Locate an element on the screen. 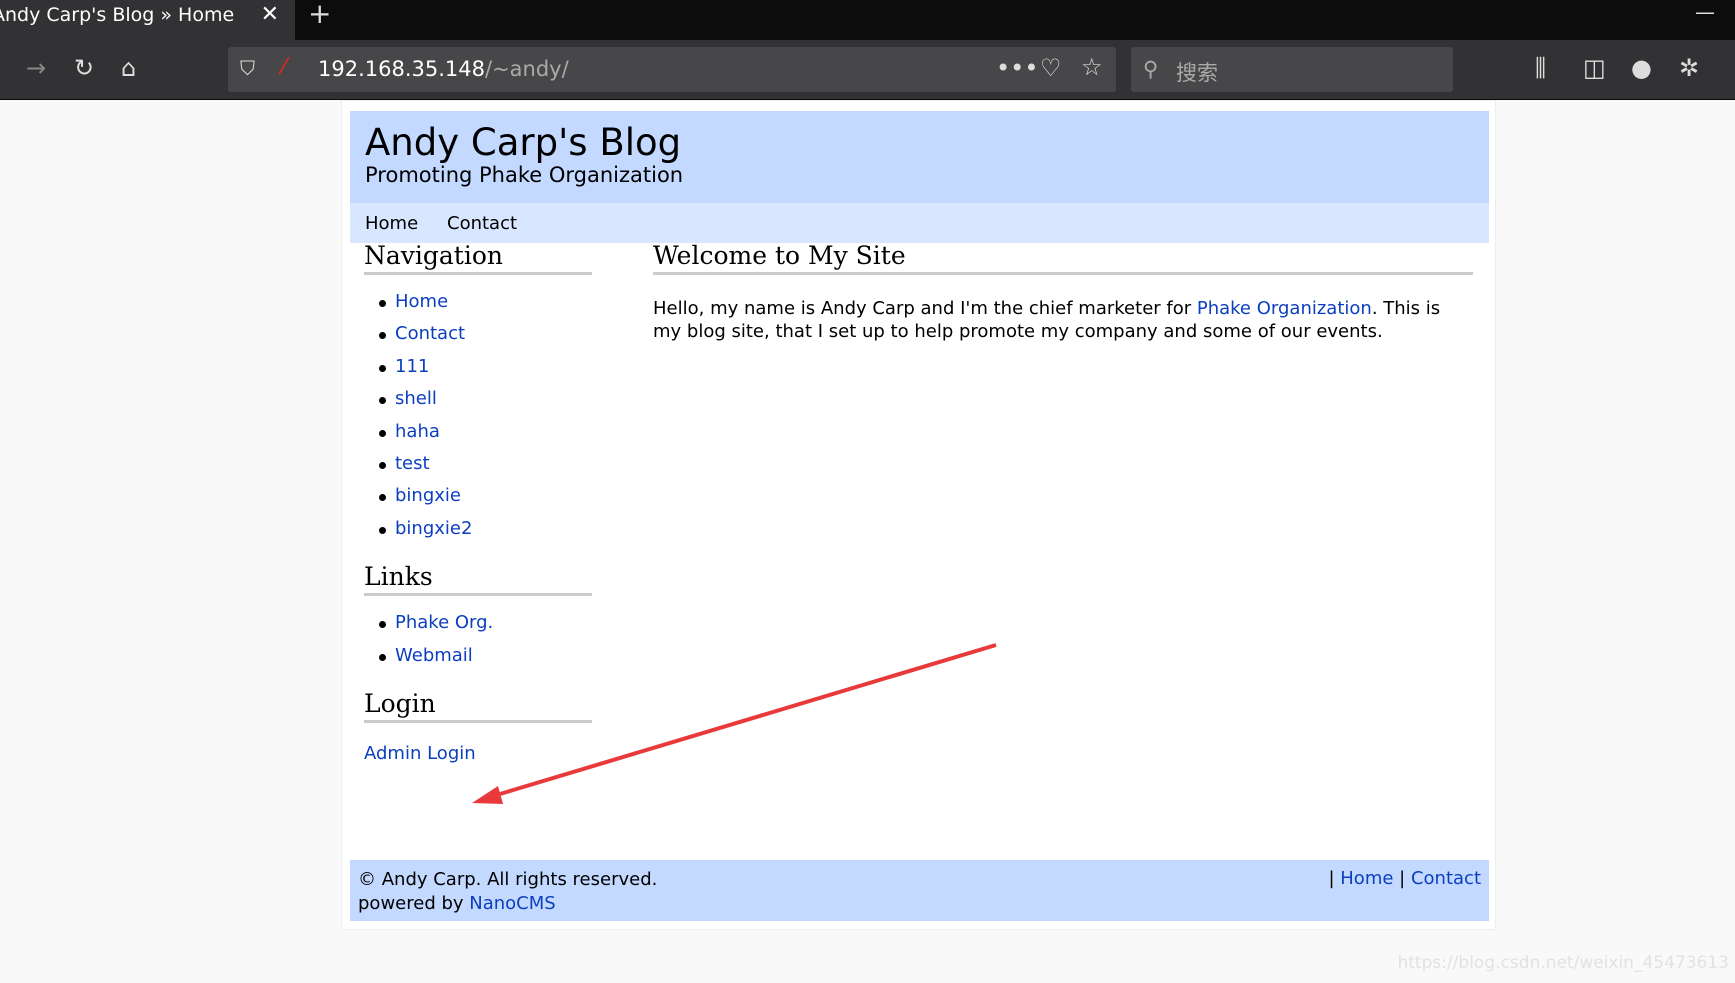  arrow-shaft is located at coordinates (743, 721).